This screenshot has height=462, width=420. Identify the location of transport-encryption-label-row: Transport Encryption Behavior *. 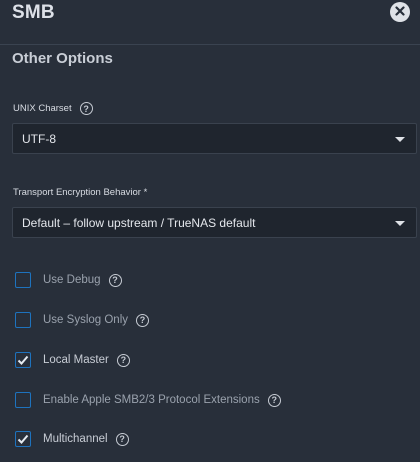
(80, 192).